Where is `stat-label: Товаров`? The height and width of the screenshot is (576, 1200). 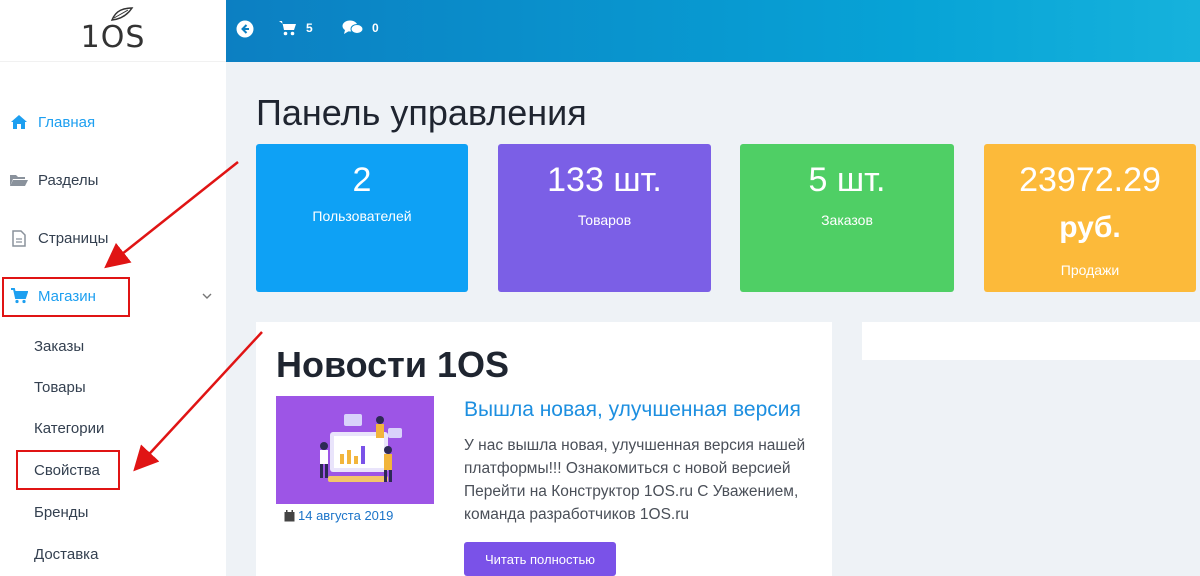
stat-label: Товаров is located at coordinates (604, 220).